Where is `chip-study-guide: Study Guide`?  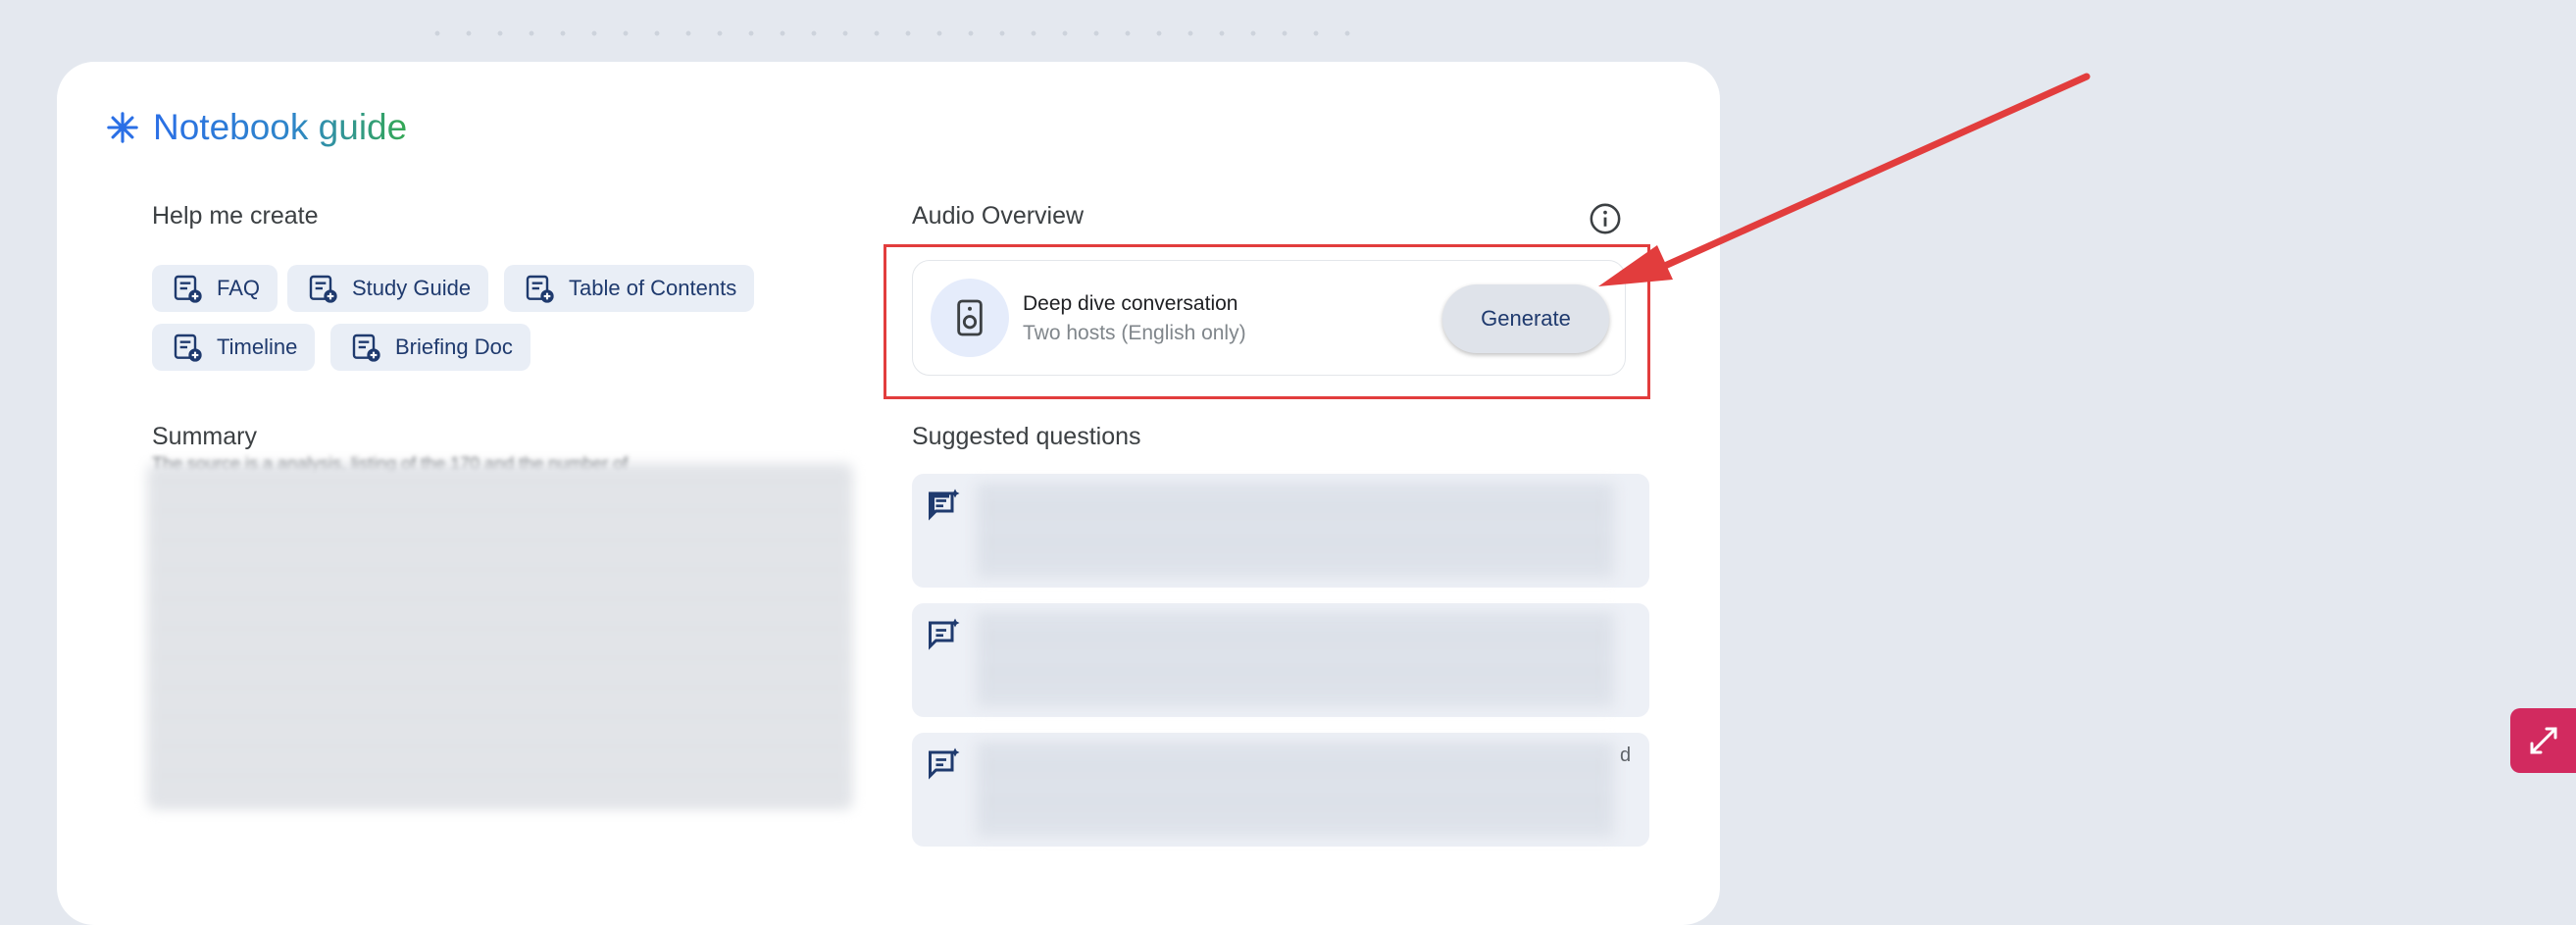
chip-study-guide: Study Guide is located at coordinates (388, 288).